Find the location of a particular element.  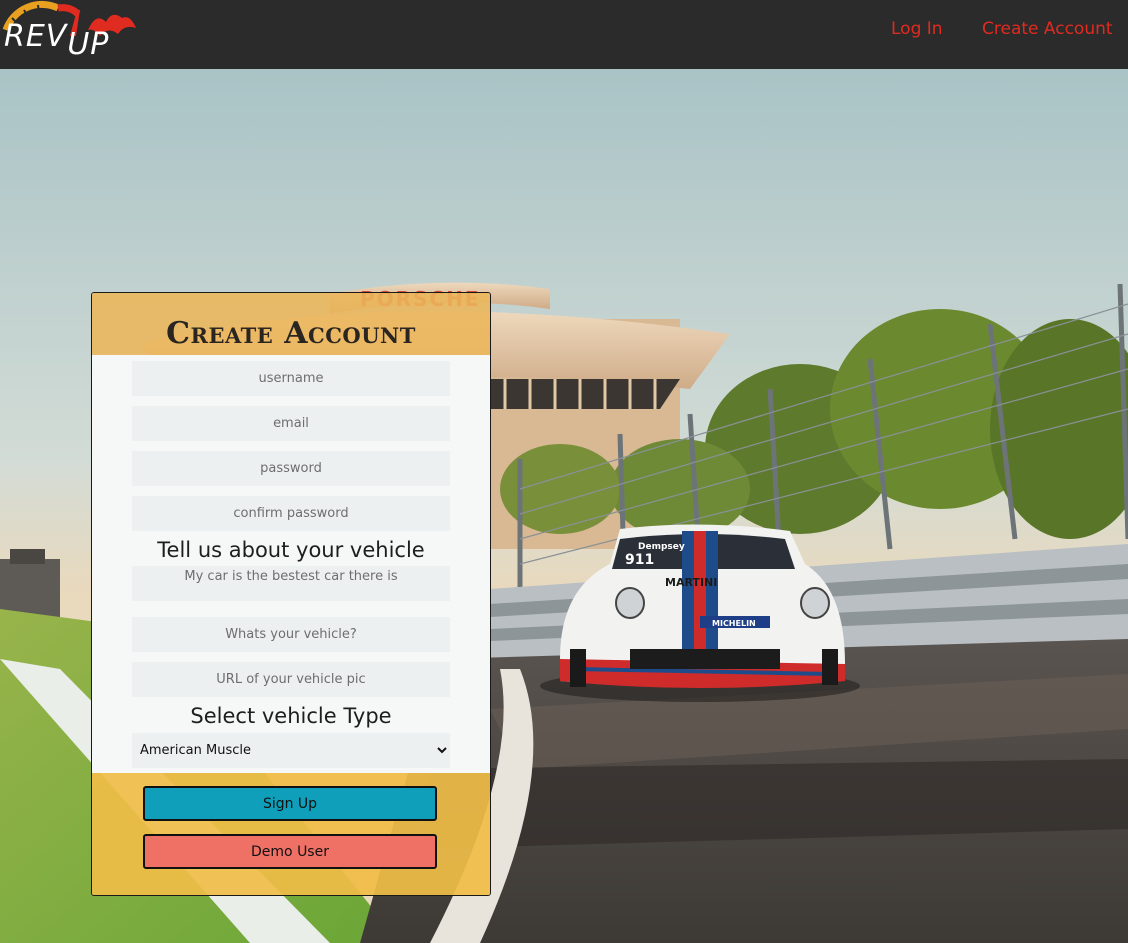

vehicle-type-label: Select vehicle Type is located at coordinates (291, 716).